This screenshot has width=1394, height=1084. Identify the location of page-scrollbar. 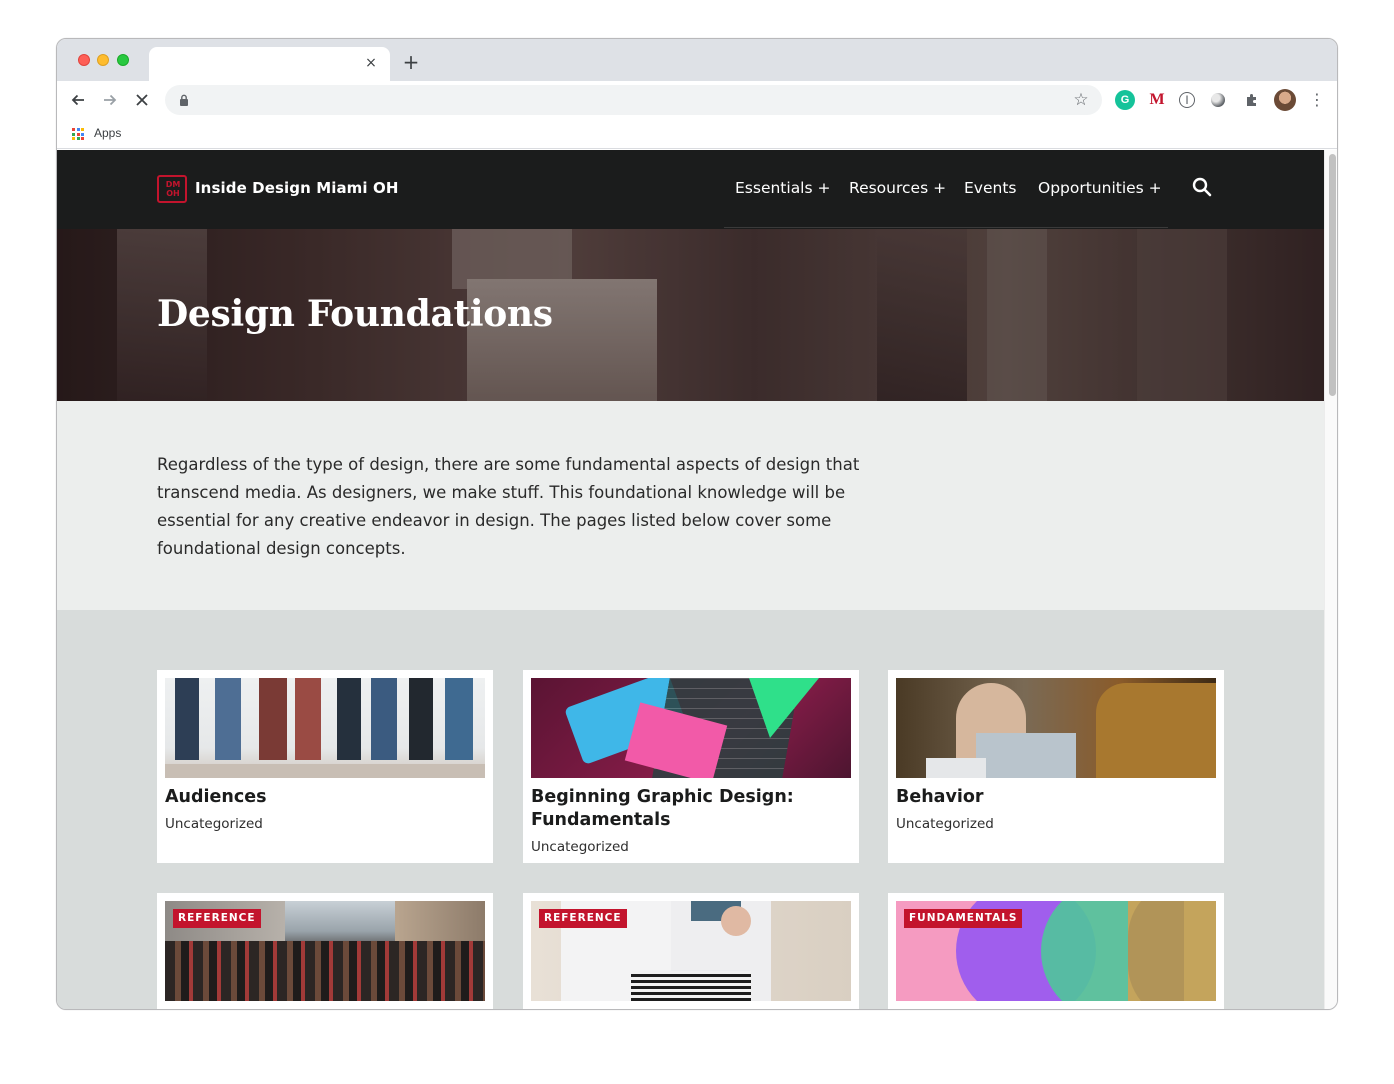
(1330, 579).